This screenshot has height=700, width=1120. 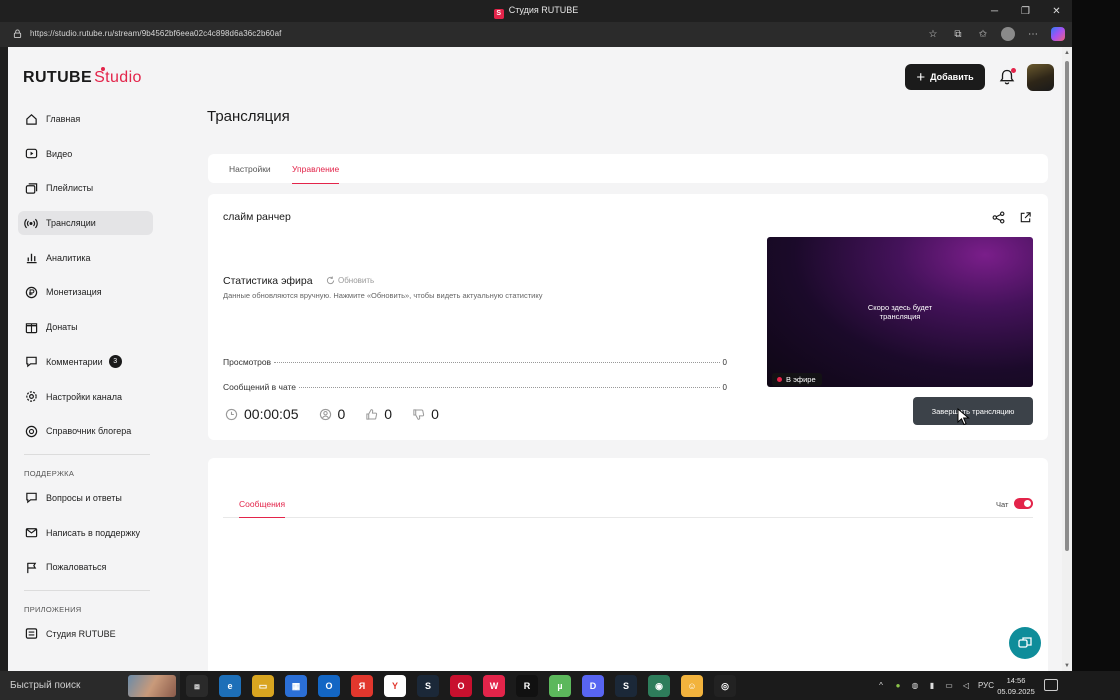 What do you see at coordinates (494, 686) in the screenshot?
I see `wildberries-icon: W` at bounding box center [494, 686].